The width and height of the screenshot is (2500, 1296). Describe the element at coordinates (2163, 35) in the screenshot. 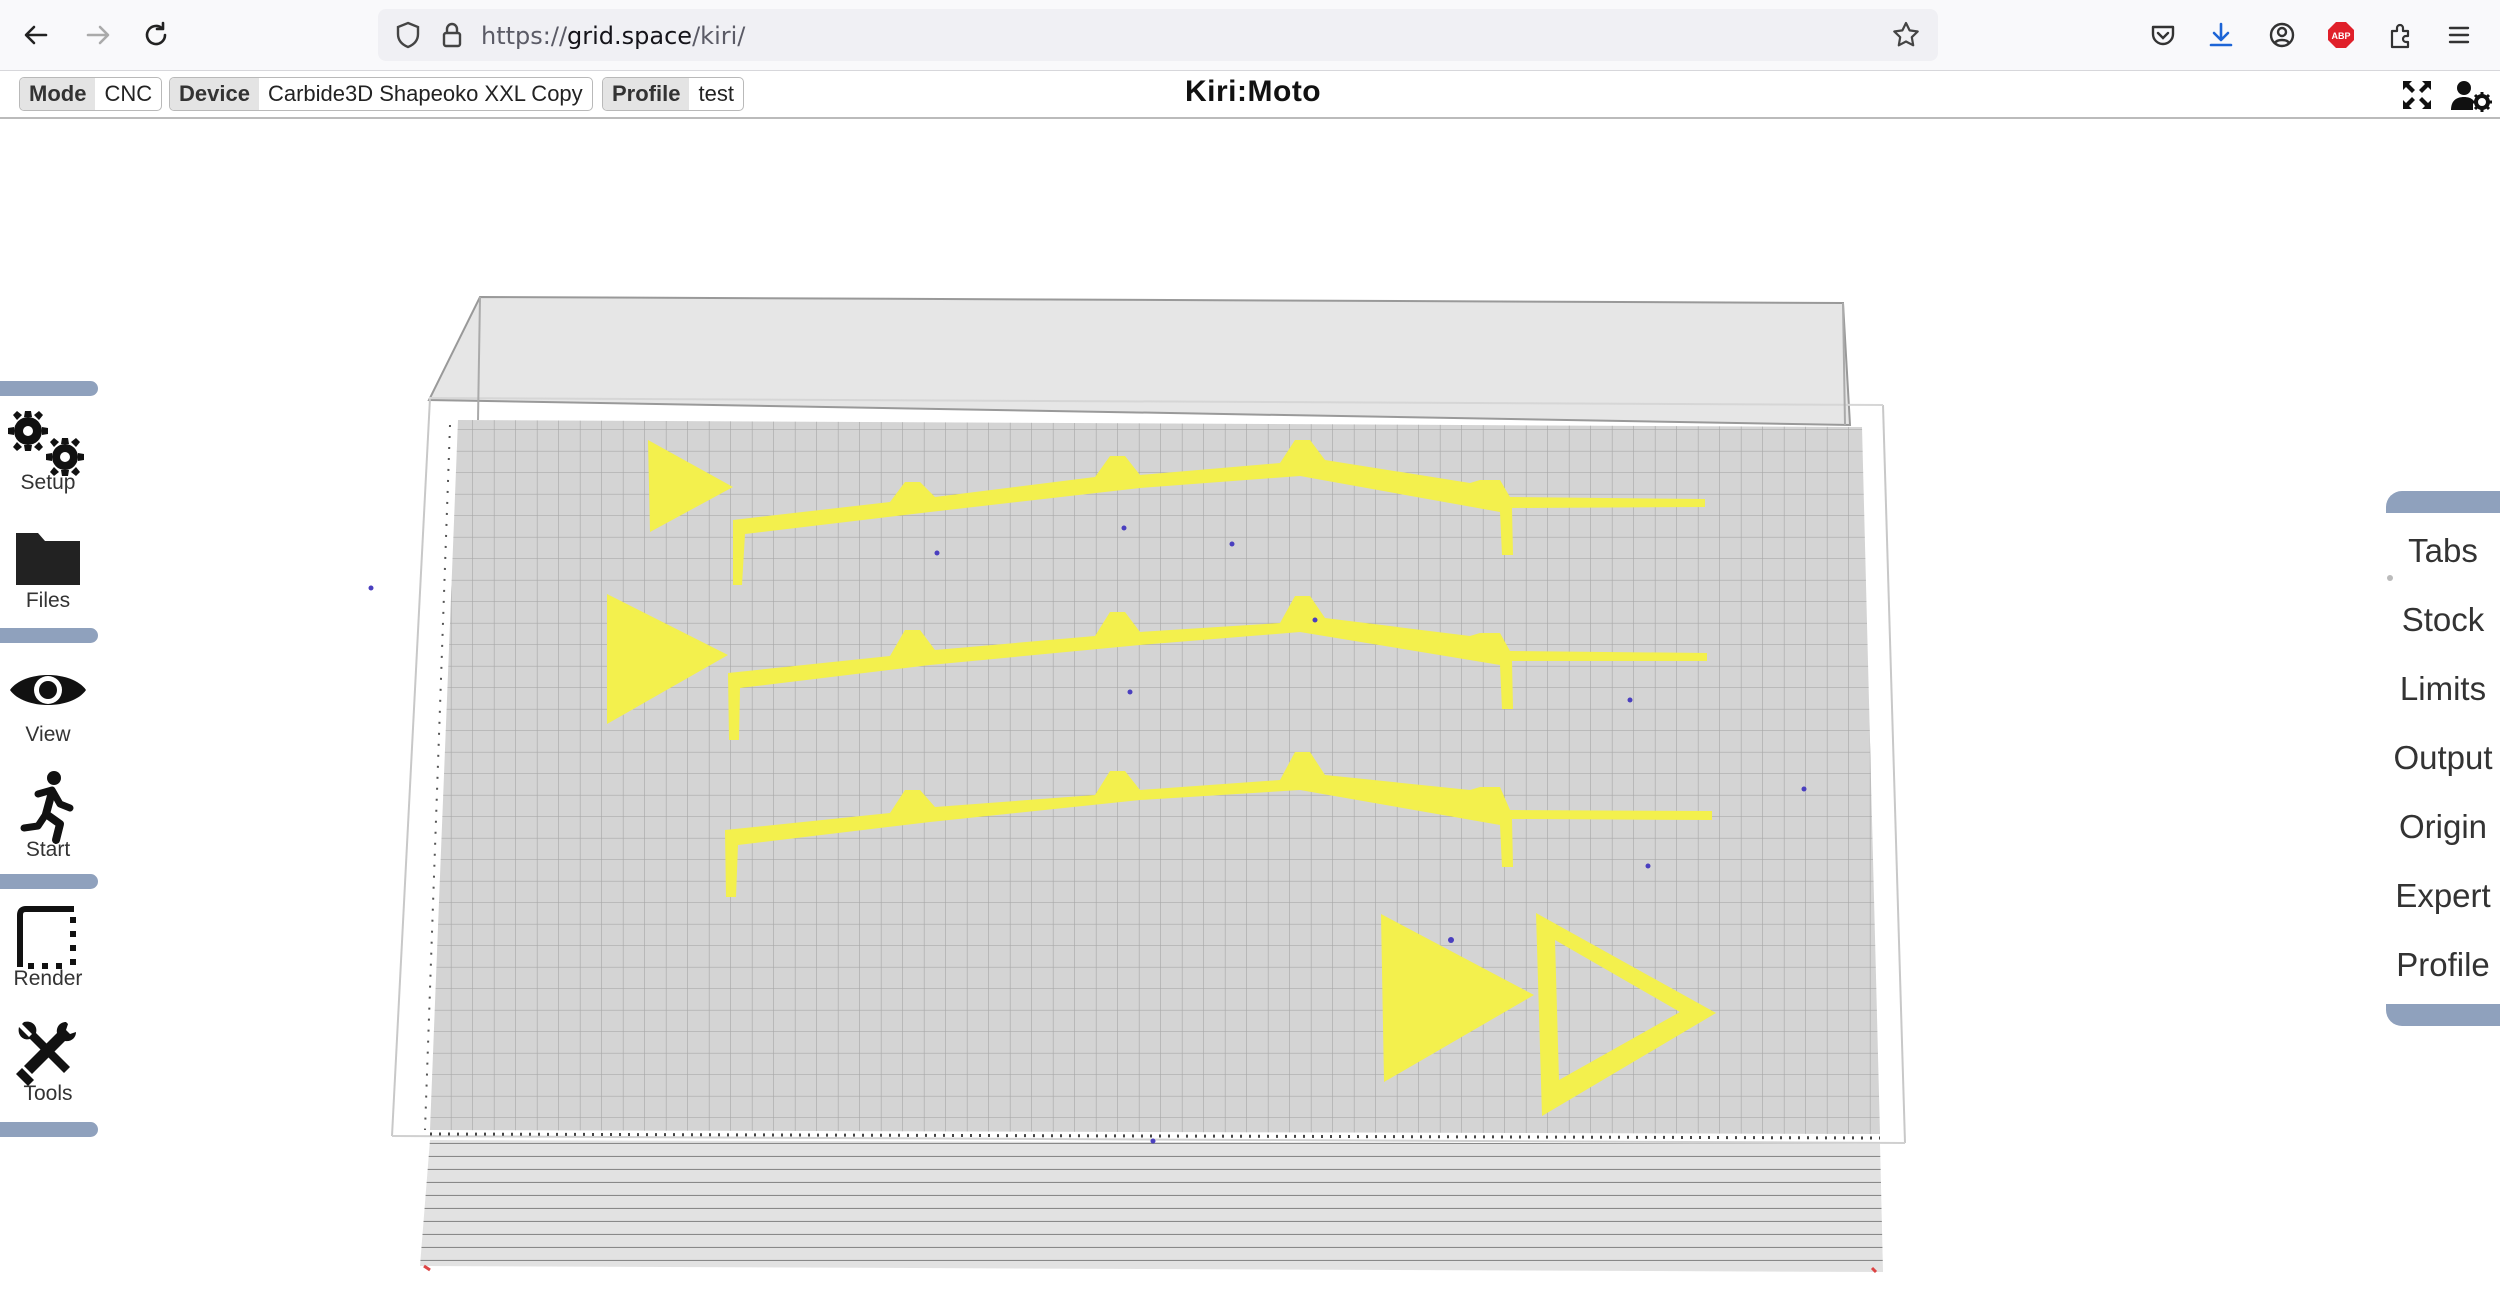

I see `pocket-icon` at that location.